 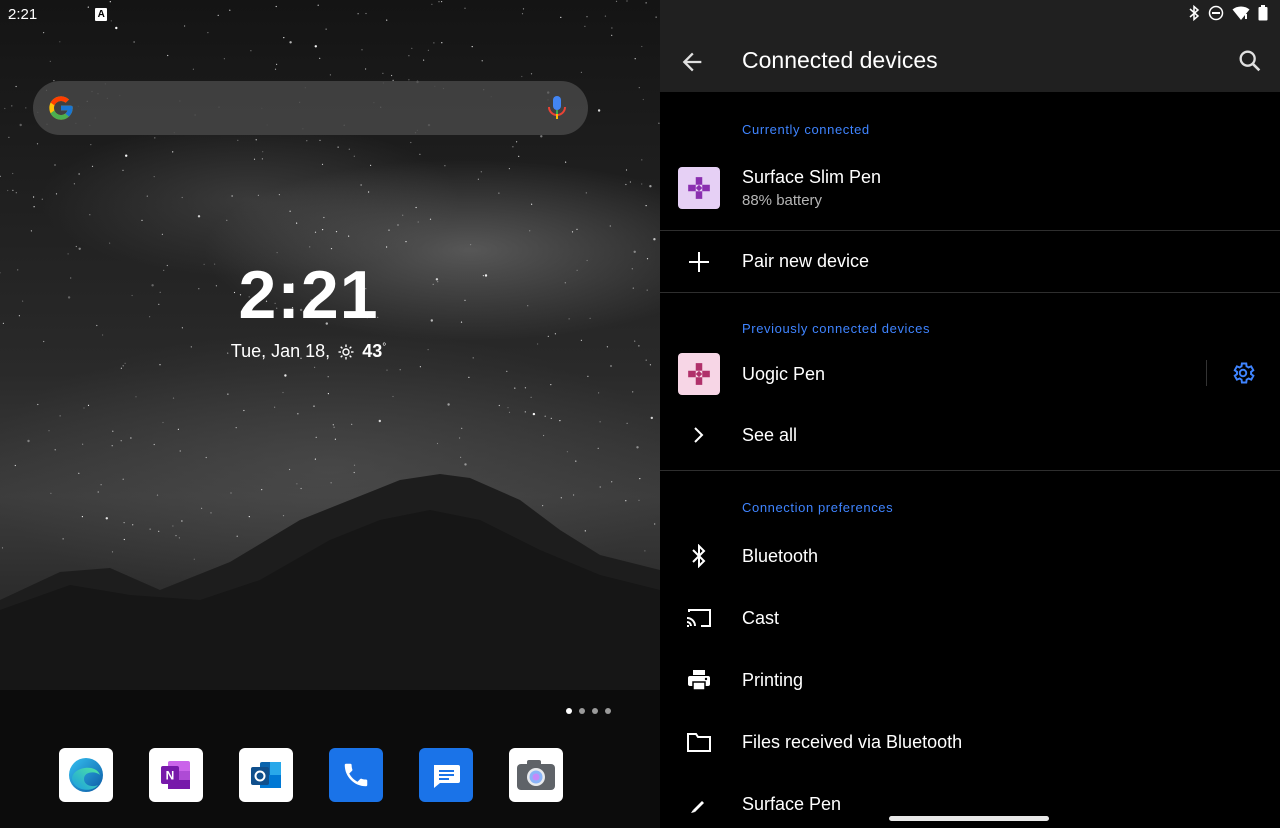 What do you see at coordinates (806, 261) in the screenshot?
I see `pair-new-device-label: Pair new device` at bounding box center [806, 261].